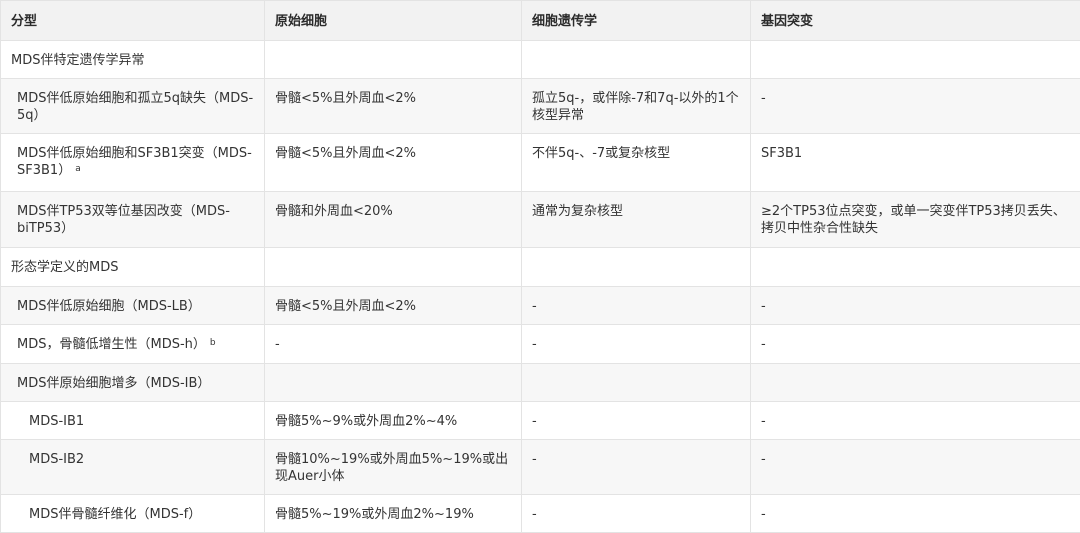  What do you see at coordinates (133, 267) in the screenshot?
I see `section-label: 形态学定义的MDS` at bounding box center [133, 267].